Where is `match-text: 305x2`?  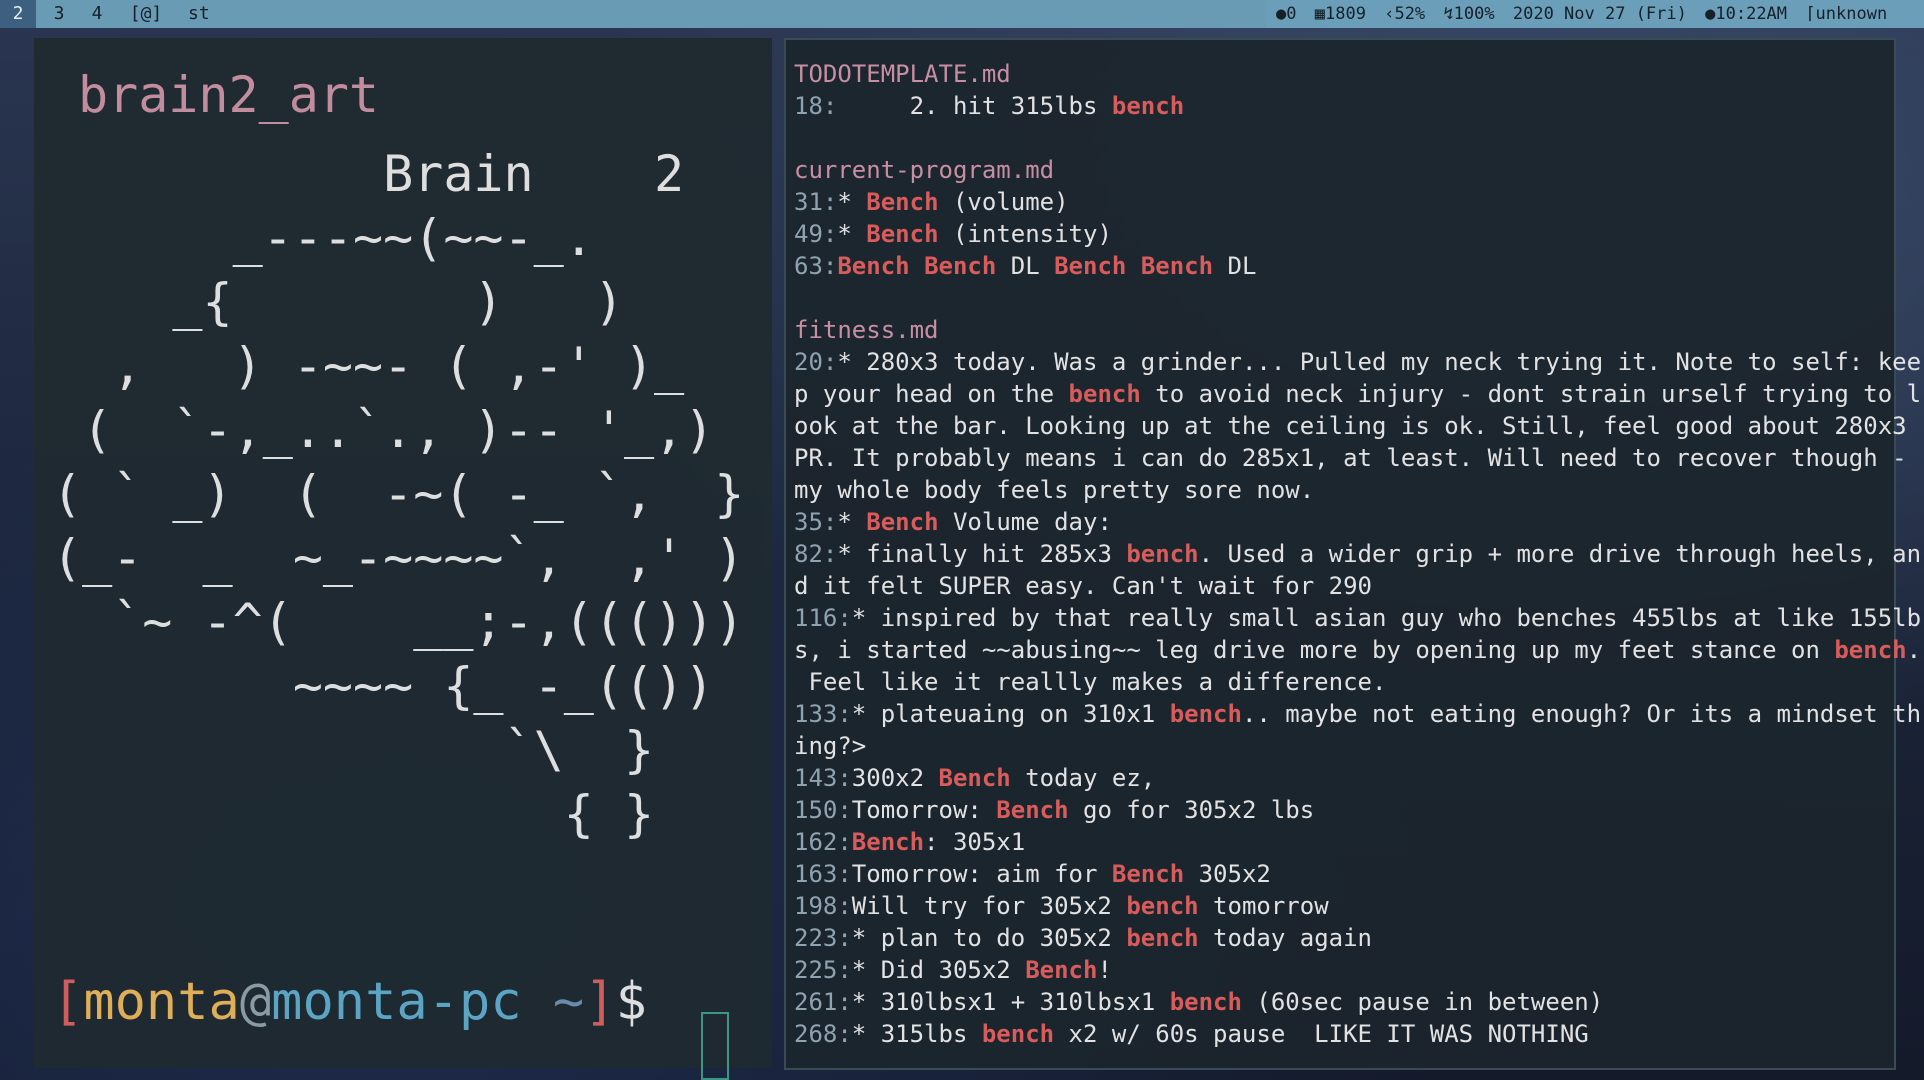 match-text: 305x2 is located at coordinates (1227, 874).